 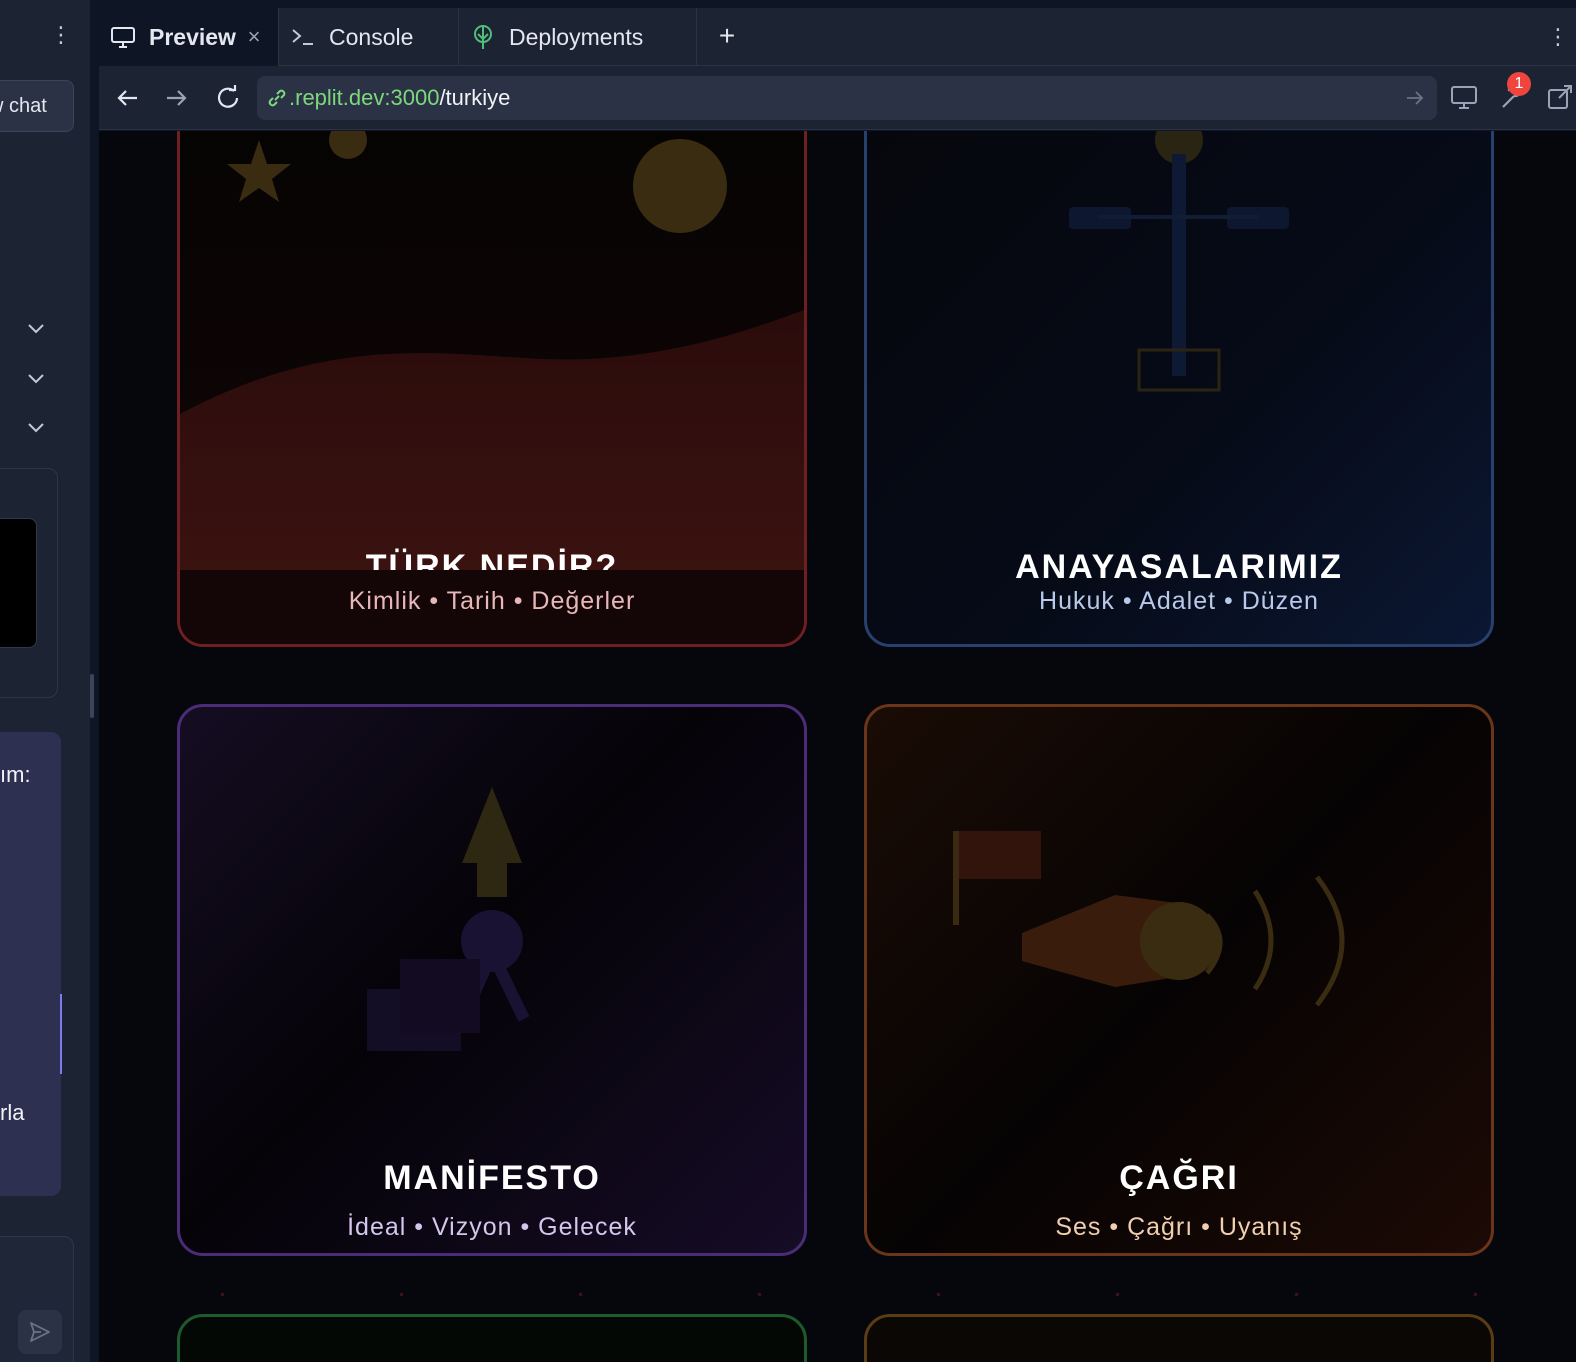 I want to click on device-preview-icon, so click(x=1465, y=98).